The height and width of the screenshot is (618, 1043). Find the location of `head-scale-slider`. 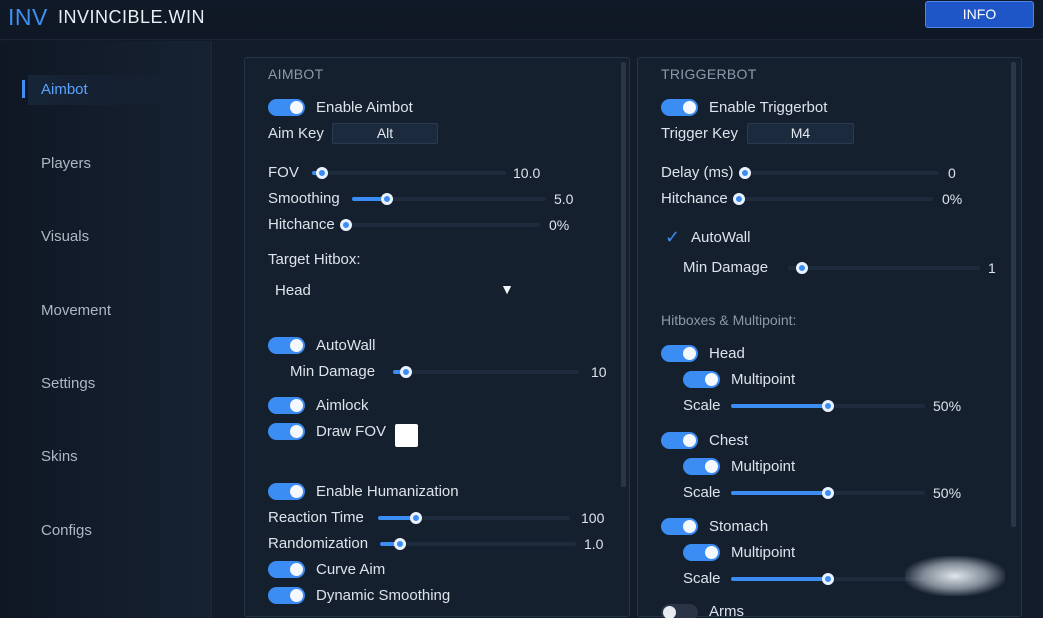

head-scale-slider is located at coordinates (828, 406).